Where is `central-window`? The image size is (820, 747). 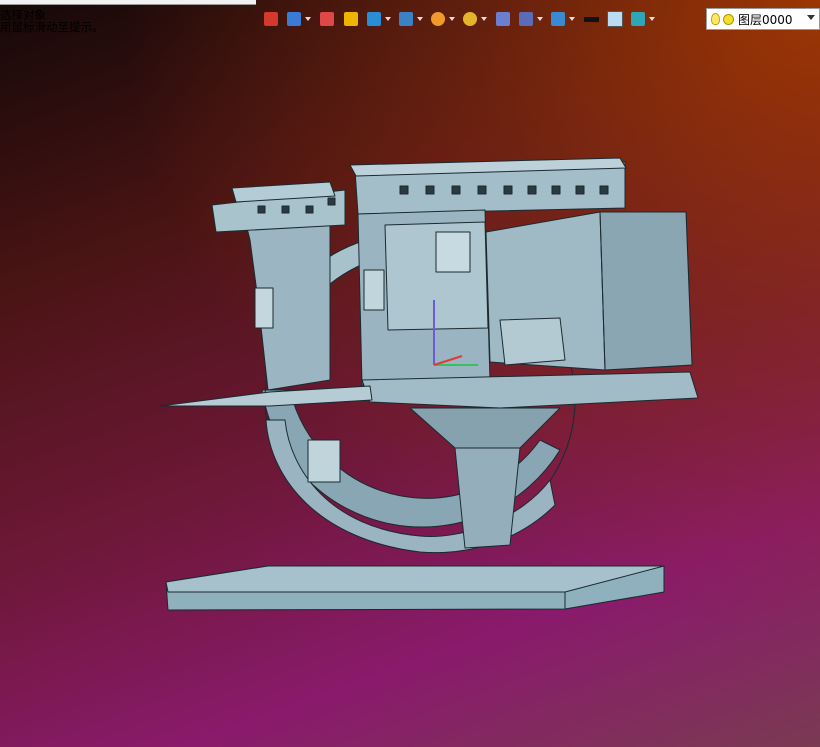 central-window is located at coordinates (453, 252).